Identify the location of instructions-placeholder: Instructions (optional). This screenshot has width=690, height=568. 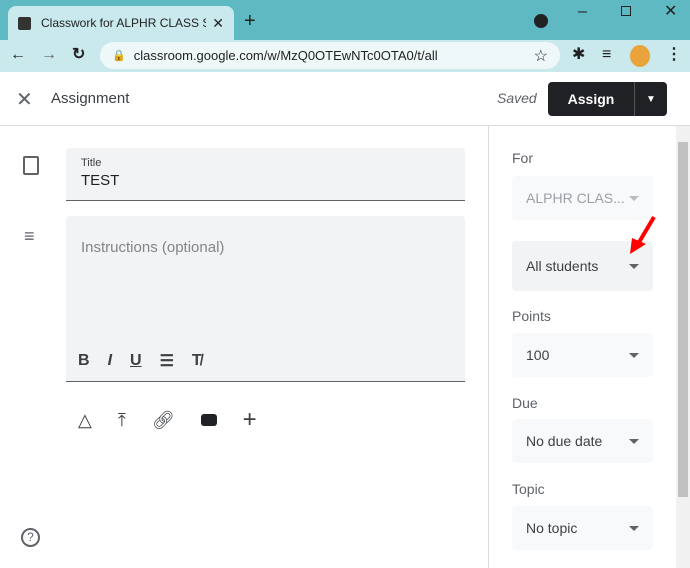
(153, 247).